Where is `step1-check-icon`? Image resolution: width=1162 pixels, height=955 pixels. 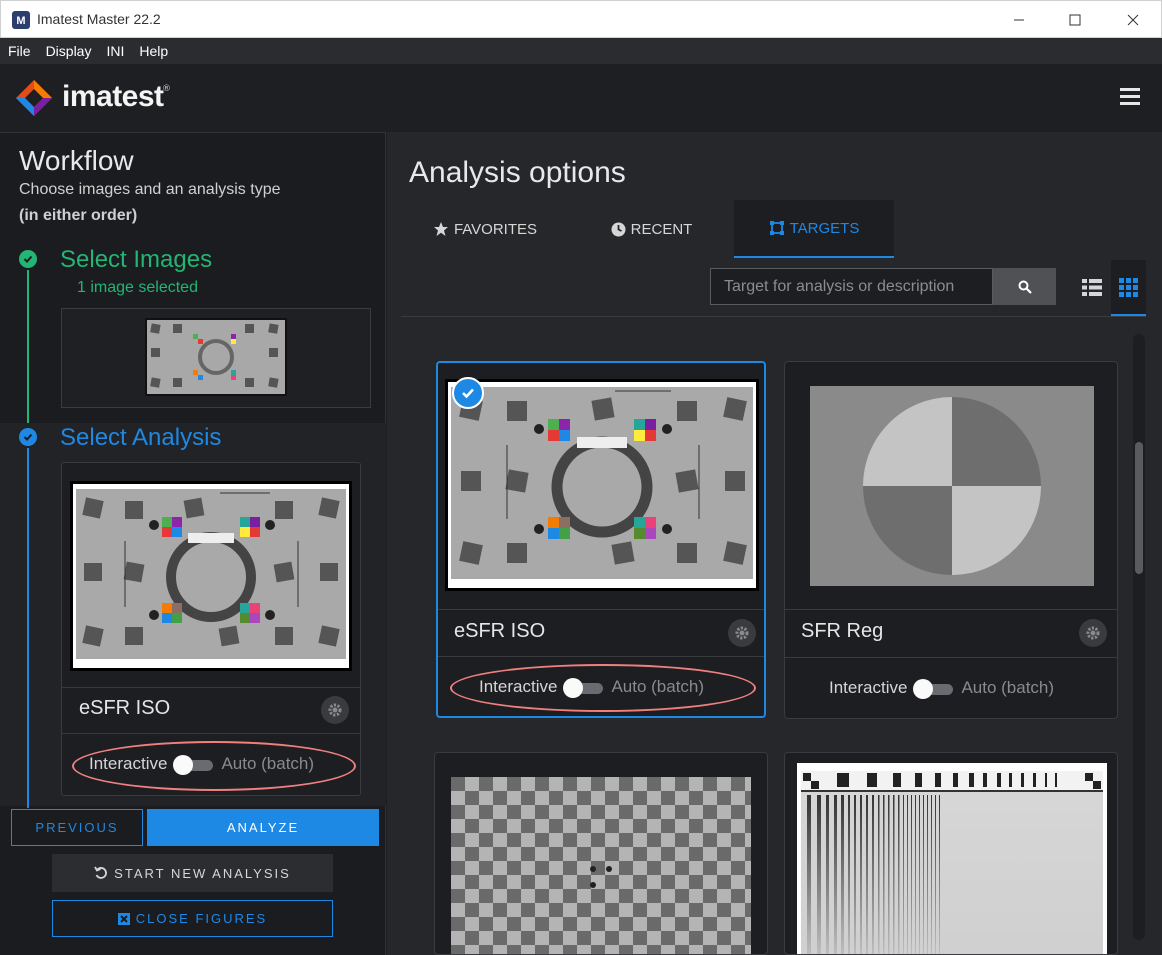
step1-check-icon is located at coordinates (28, 259).